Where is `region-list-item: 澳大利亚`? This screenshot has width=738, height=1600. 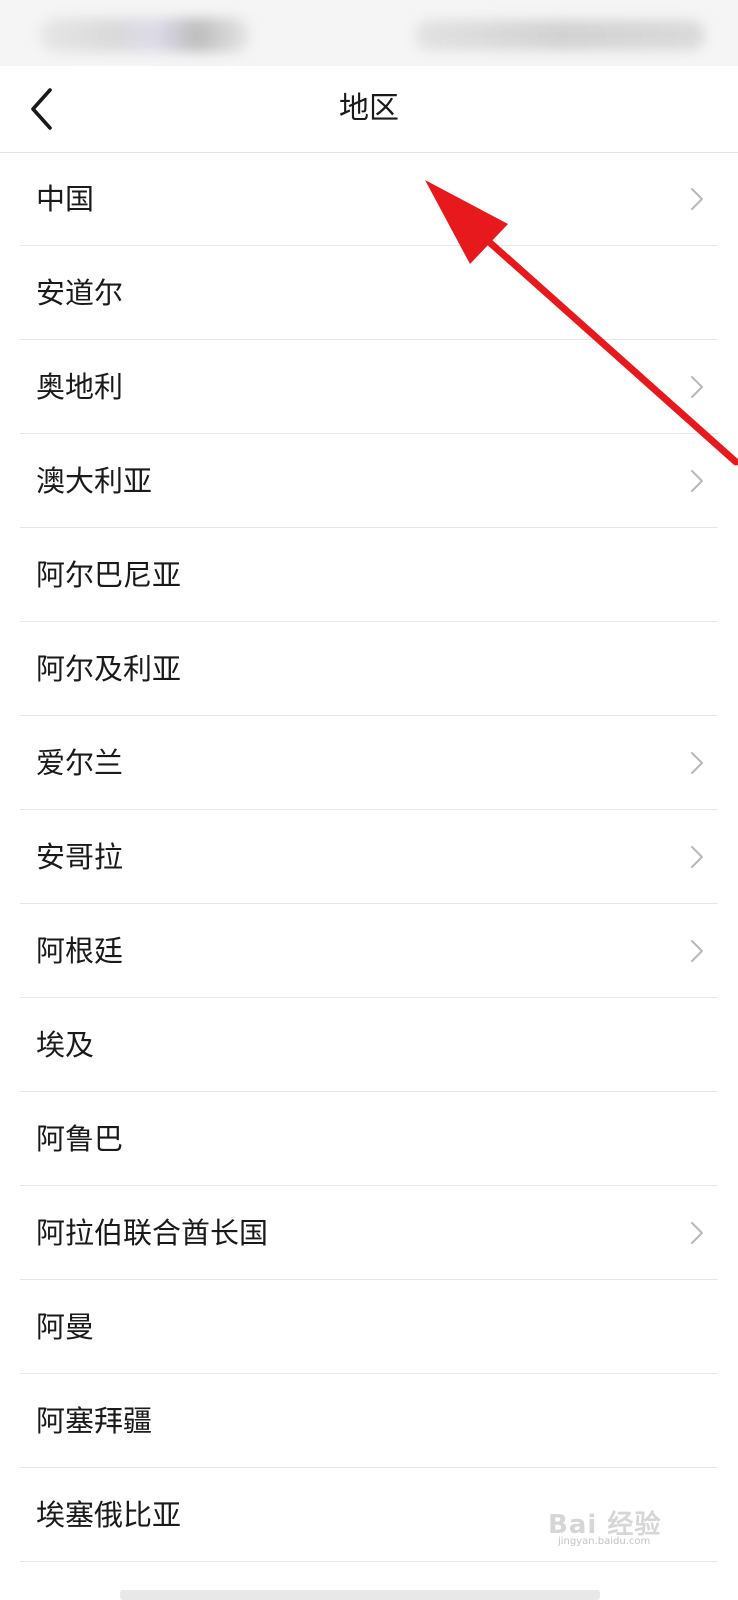
region-list-item: 澳大利亚 is located at coordinates (369, 481).